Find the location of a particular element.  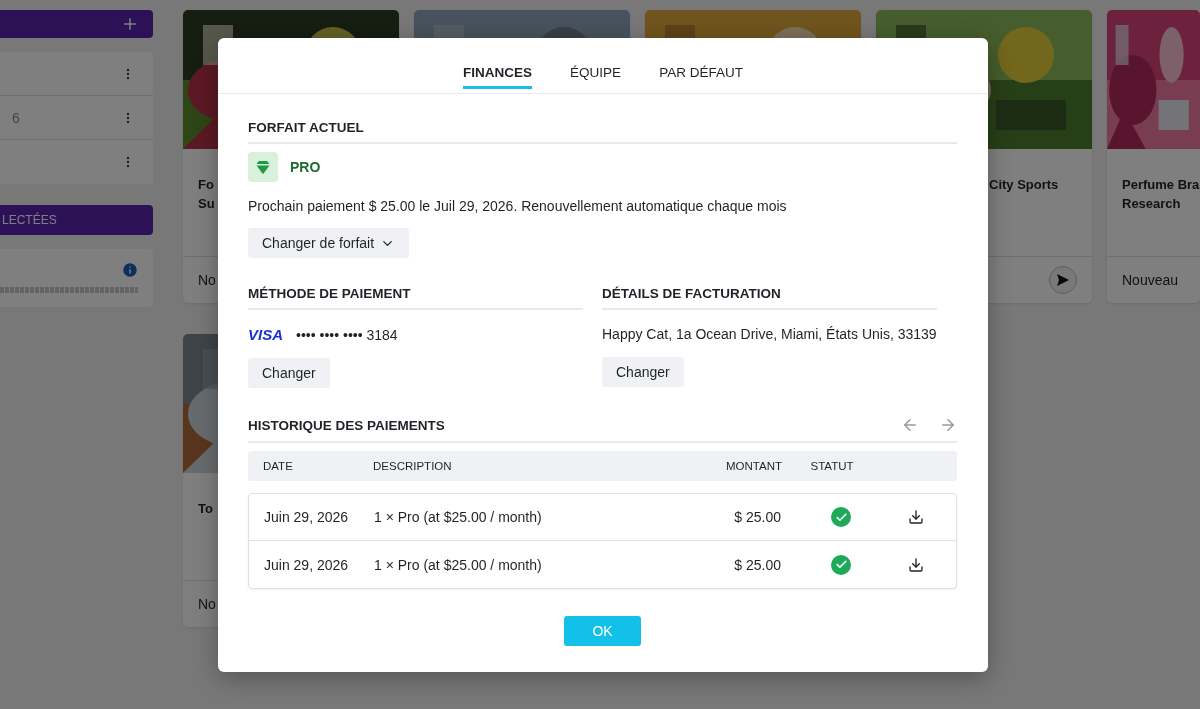

column-header: STATUT is located at coordinates (832, 466).